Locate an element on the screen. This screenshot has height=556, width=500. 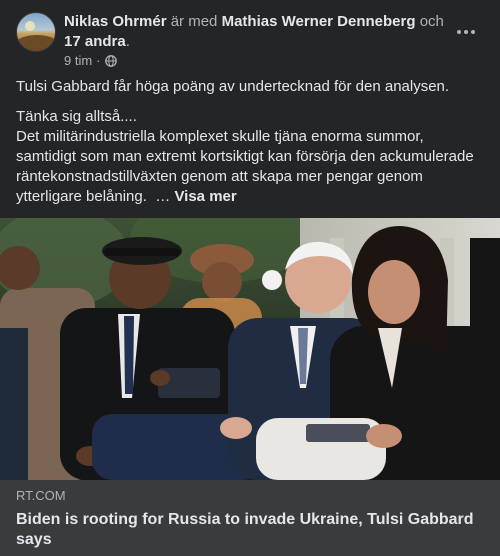
hands-woman is located at coordinates (384, 436).